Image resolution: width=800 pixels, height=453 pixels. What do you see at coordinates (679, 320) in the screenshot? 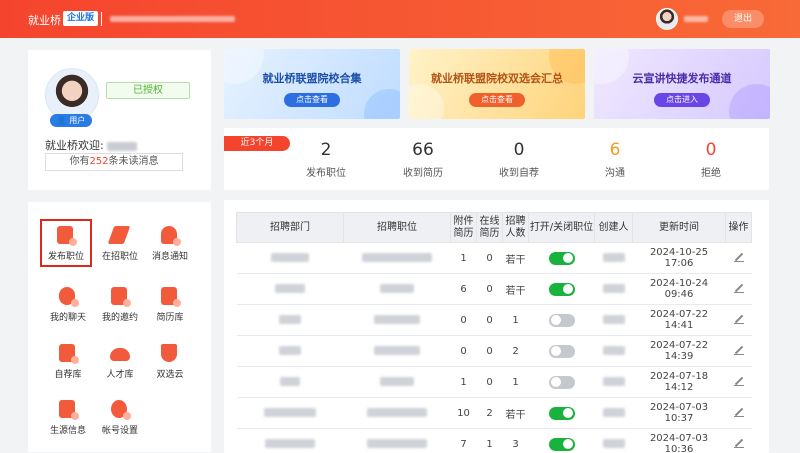
I see `cell-update-time: 2024-07-22 14:41` at bounding box center [679, 320].